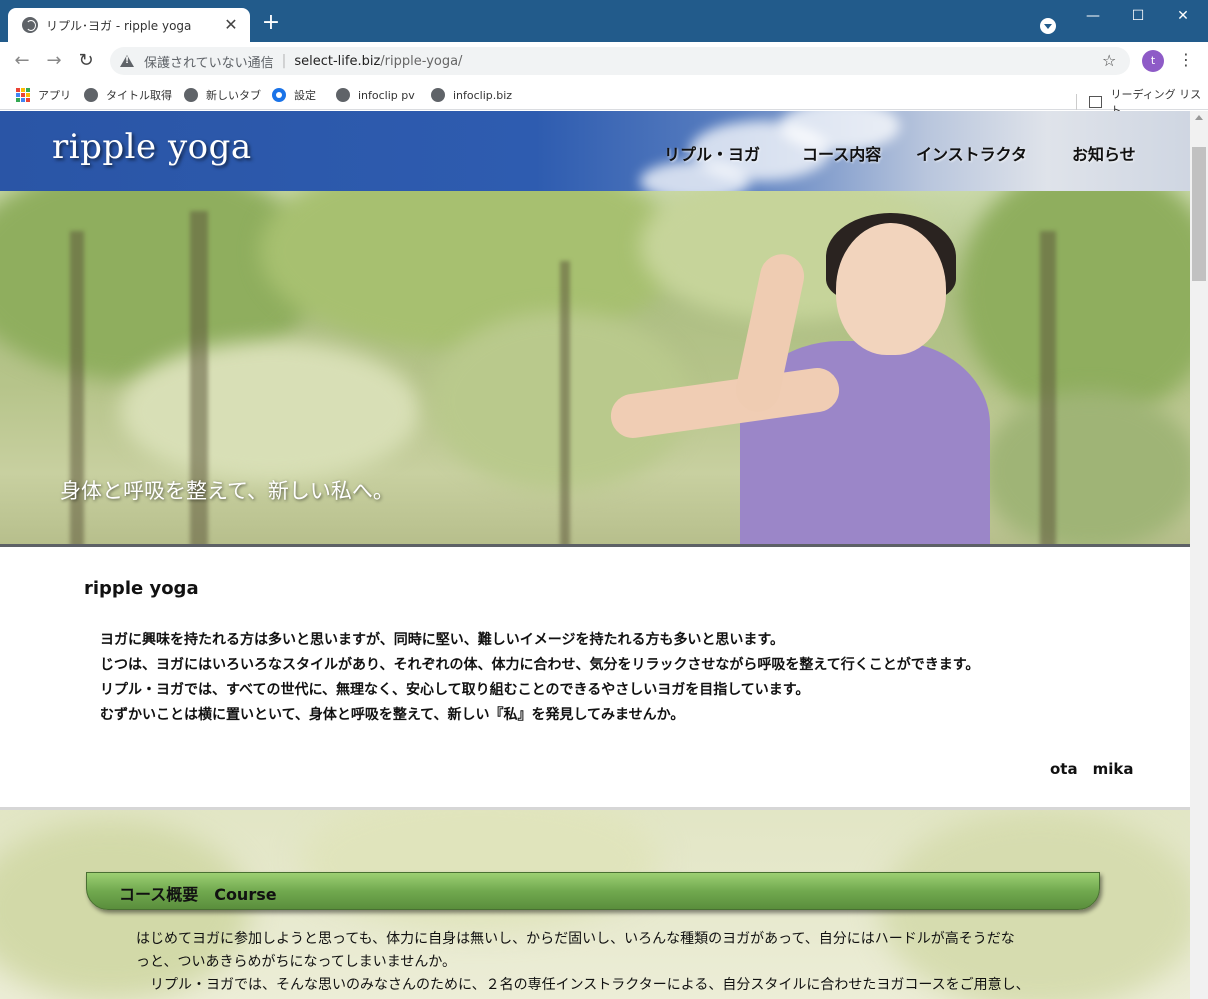  I want to click on browser-tab: リプル･ヨガ - ripple yoga ✕, so click(129, 25).